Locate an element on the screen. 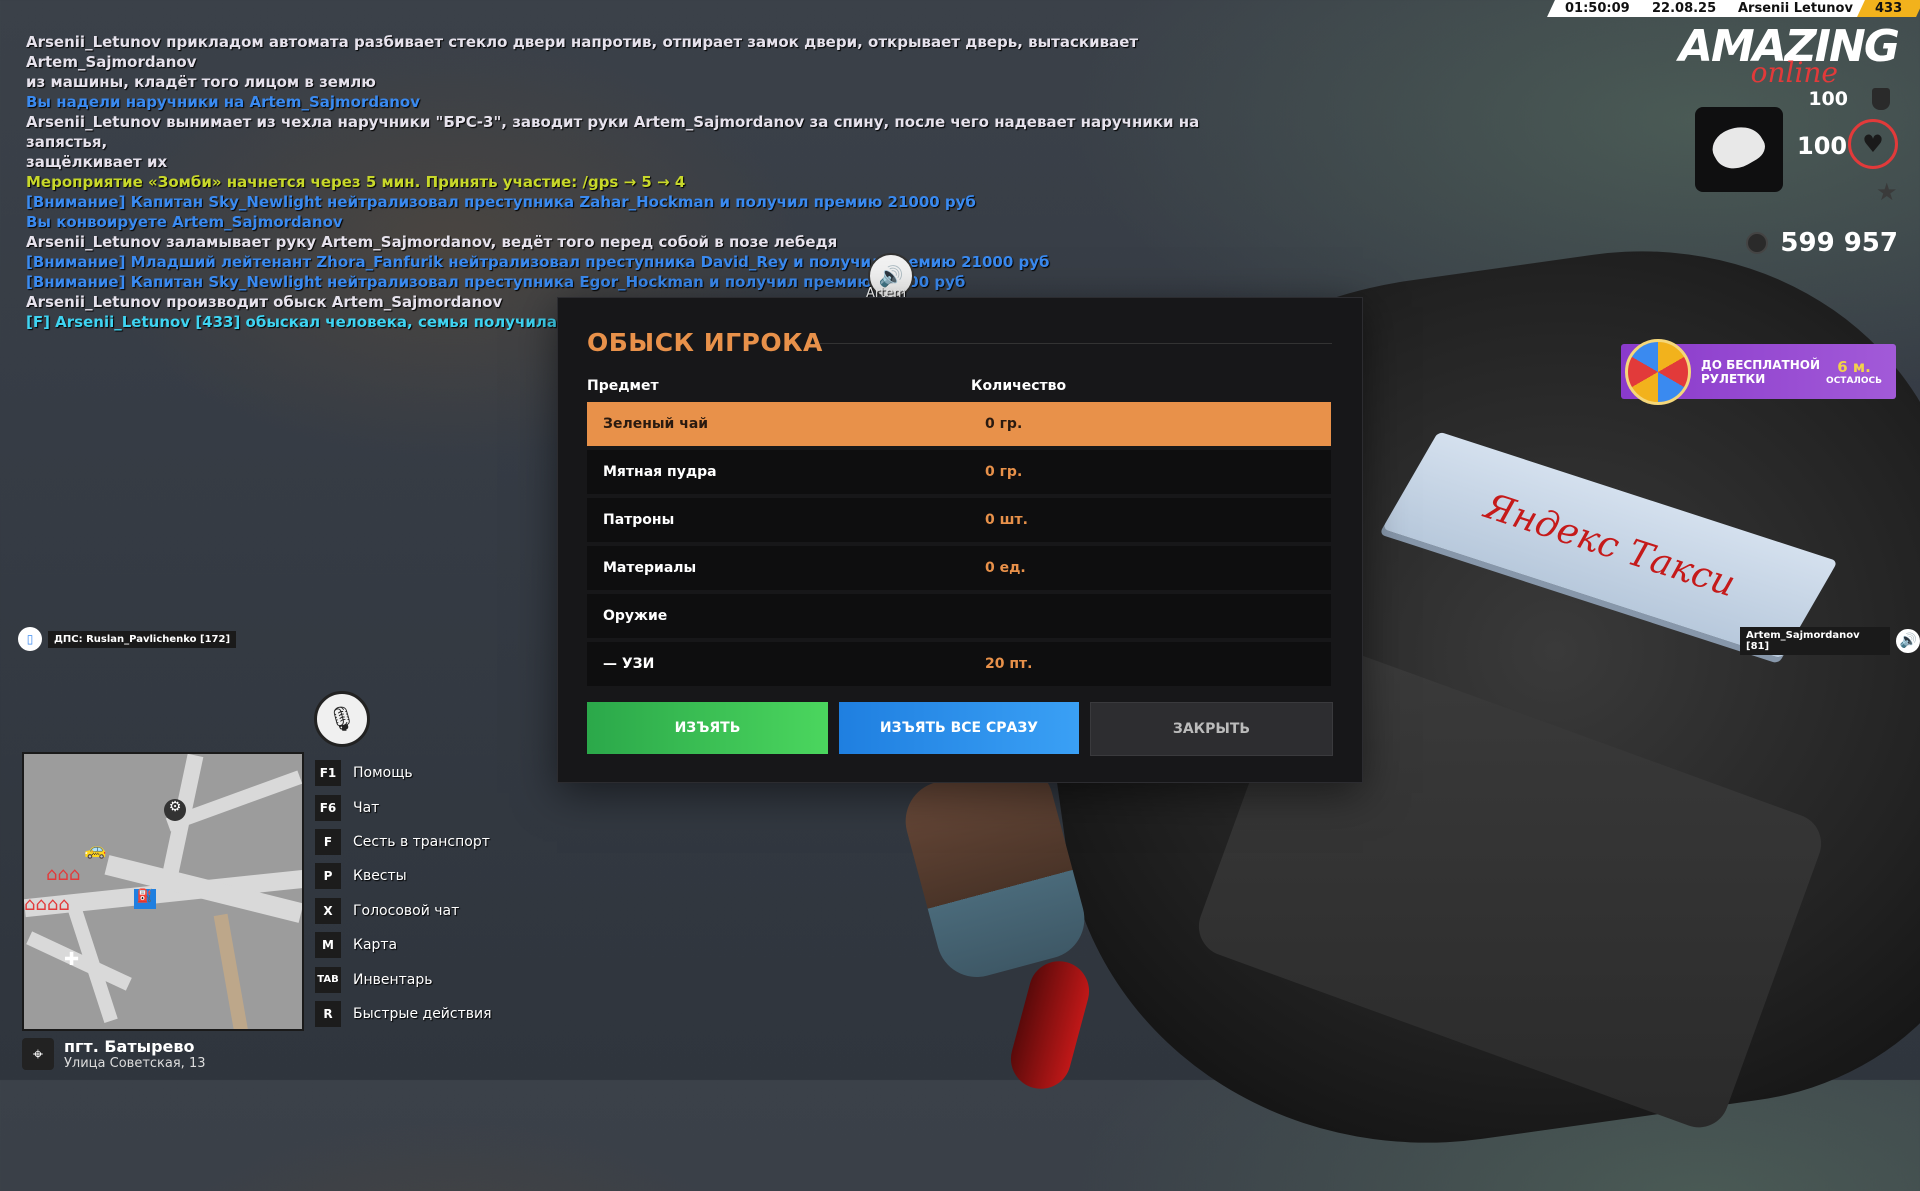 Image resolution: width=1920 pixels, height=1191 pixels. chat-line: Вы конвоируете Artem_Sajmordanov is located at coordinates (184, 222).